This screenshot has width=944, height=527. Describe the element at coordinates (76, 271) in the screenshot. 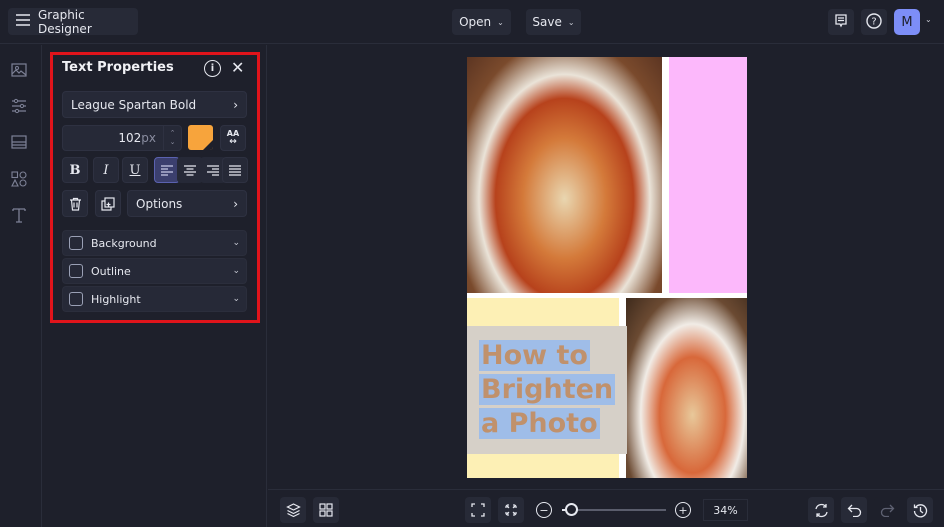

I see `outline-checkbox` at that location.